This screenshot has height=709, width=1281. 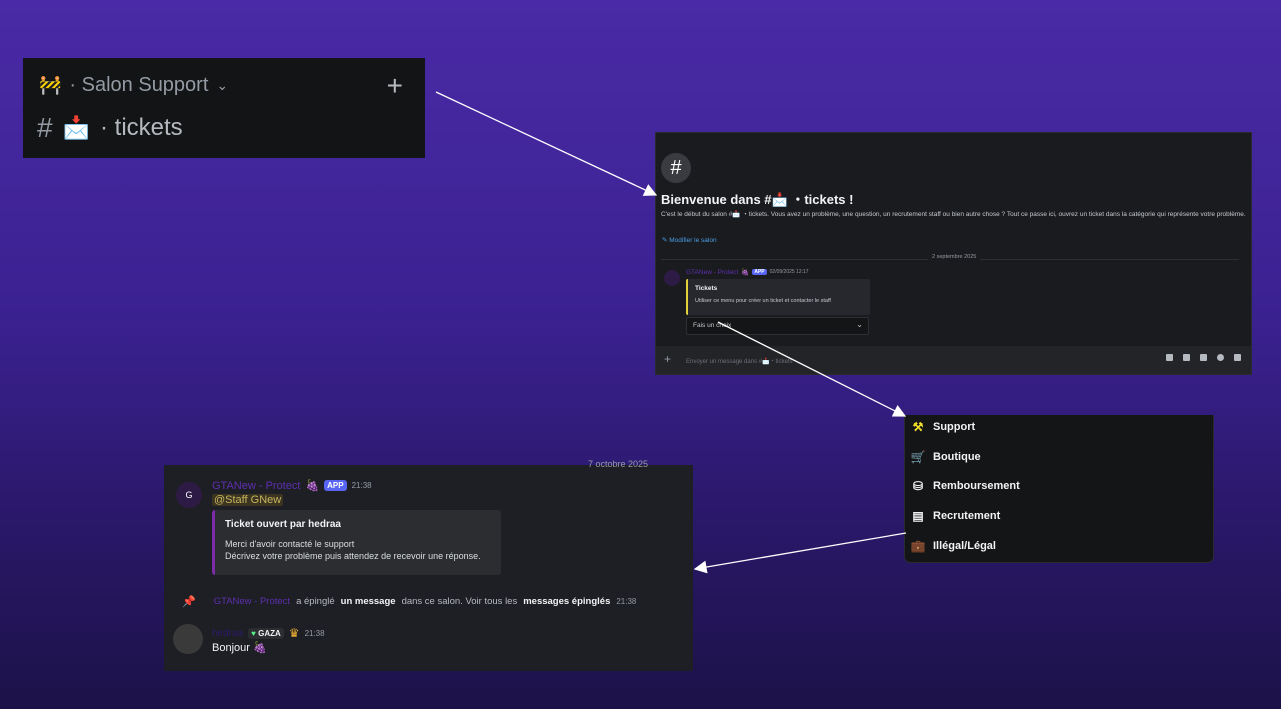 I want to click on channel-hash-icon: #, so click(x=676, y=168).